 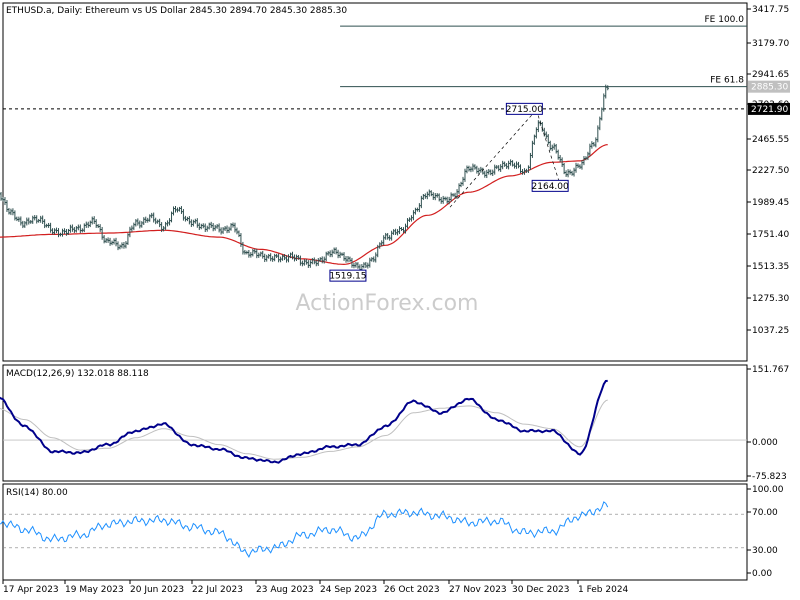 What do you see at coordinates (769, 110) in the screenshot?
I see `price-tag-label: 2721.90` at bounding box center [769, 110].